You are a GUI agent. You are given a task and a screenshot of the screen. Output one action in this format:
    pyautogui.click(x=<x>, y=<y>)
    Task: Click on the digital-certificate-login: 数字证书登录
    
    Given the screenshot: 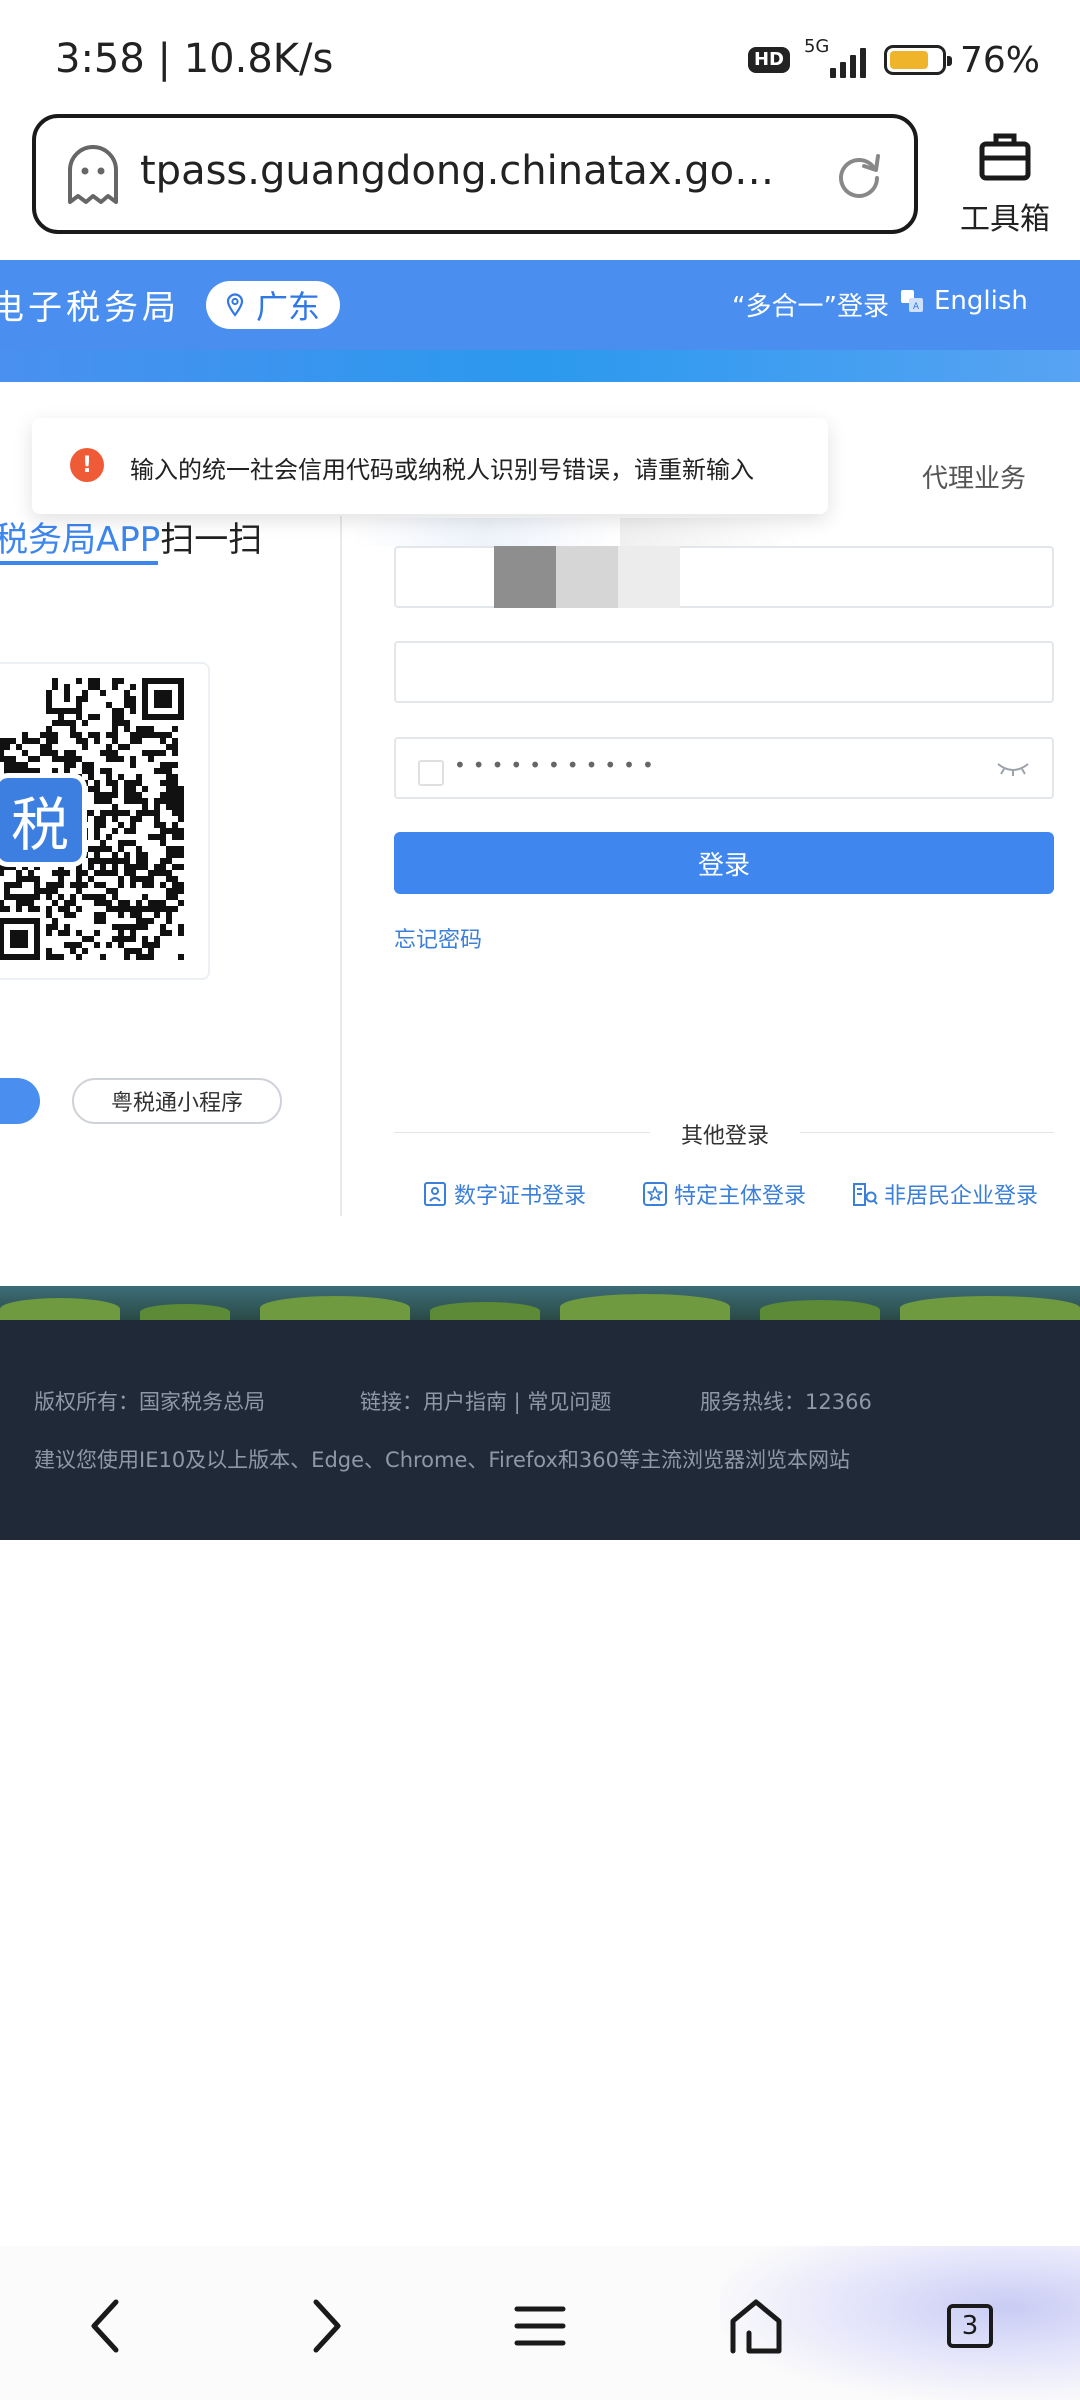 What is the action you would take?
    pyautogui.click(x=504, y=1194)
    